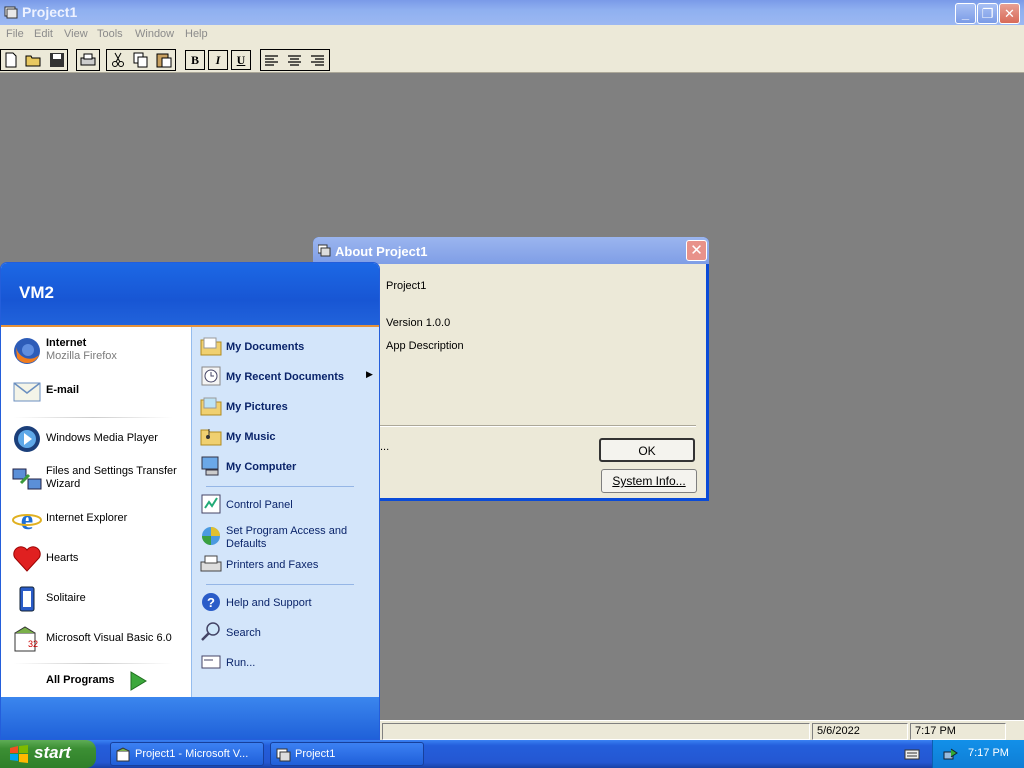 This screenshot has height=768, width=1024. I want to click on recent-label: Internet Explorer, so click(87, 518).